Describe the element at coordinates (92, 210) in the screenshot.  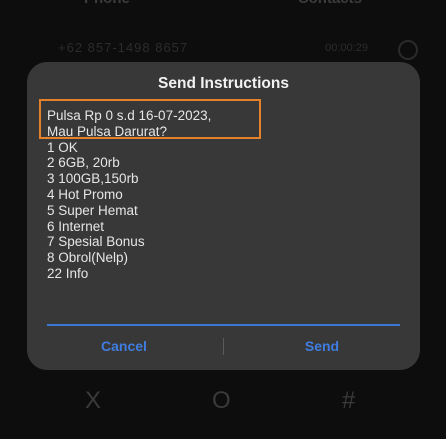
I see `message-line: 5 Super Hemat` at that location.